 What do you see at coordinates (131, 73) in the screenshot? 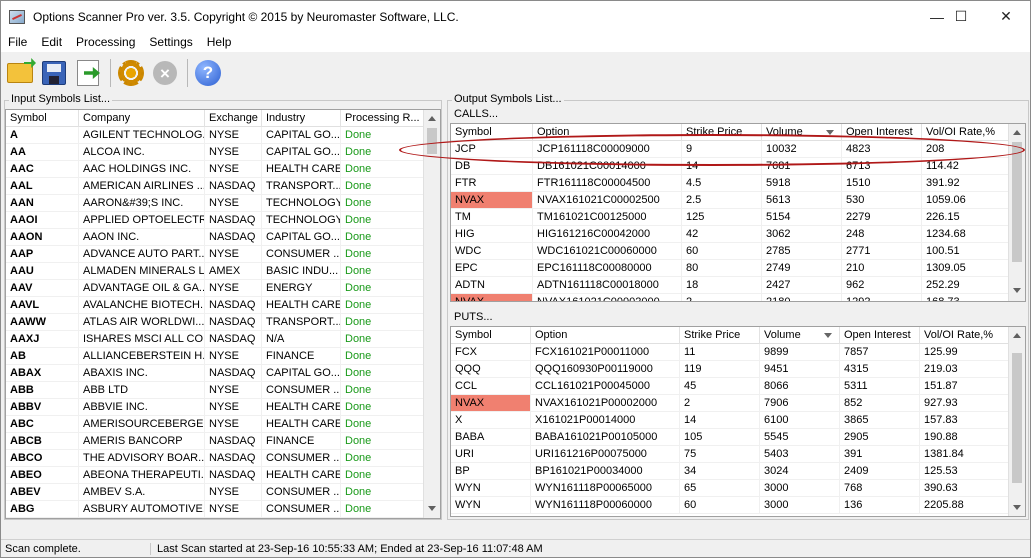
I see `settings-button` at bounding box center [131, 73].